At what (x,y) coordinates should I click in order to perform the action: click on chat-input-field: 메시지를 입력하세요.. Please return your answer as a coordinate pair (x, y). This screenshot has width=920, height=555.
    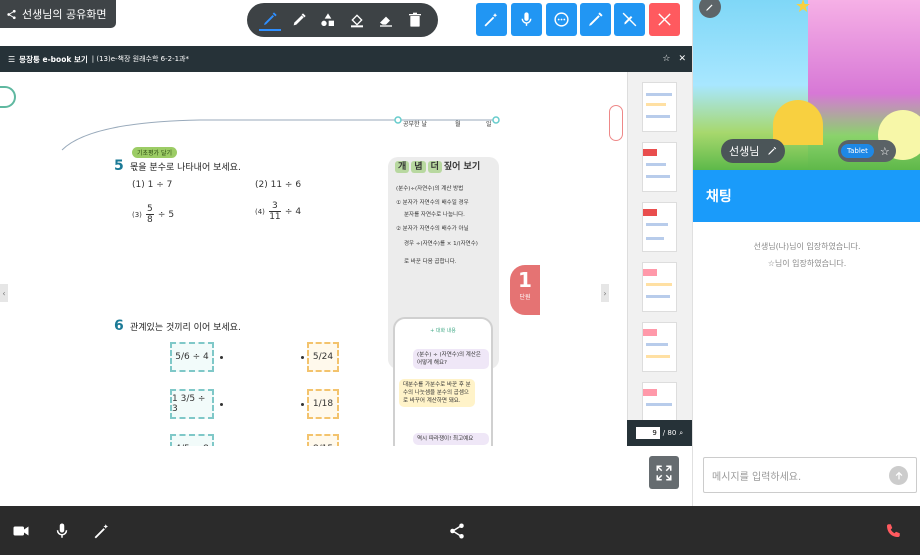
    Looking at the image, I should click on (810, 475).